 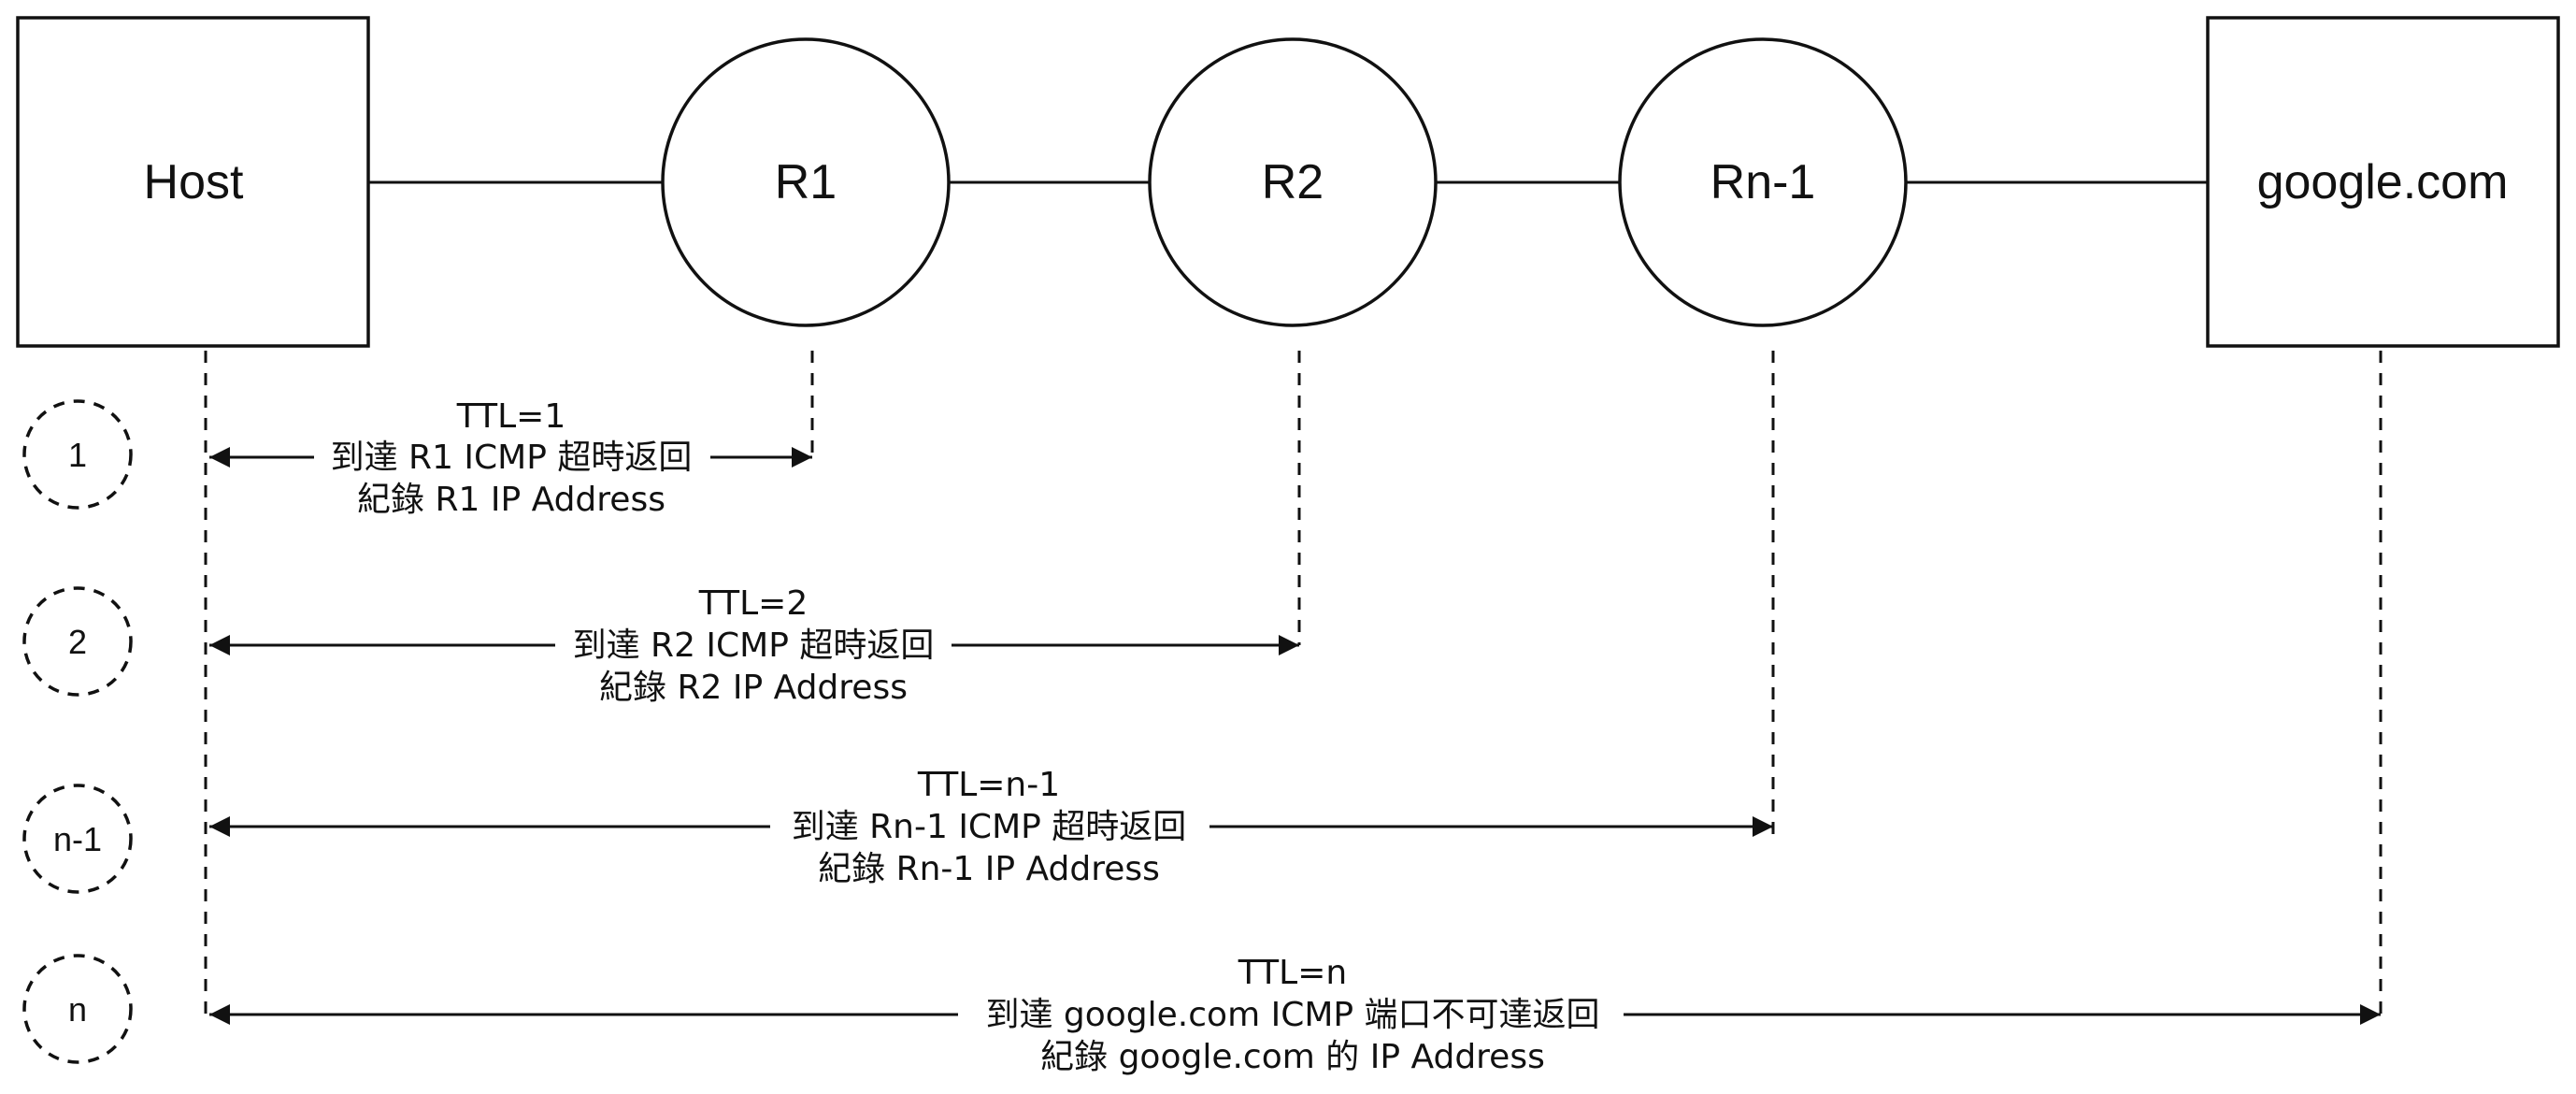 I want to click on step-n-1-action: 到達 Rn-1 ICMP 超時返回, so click(x=989, y=827).